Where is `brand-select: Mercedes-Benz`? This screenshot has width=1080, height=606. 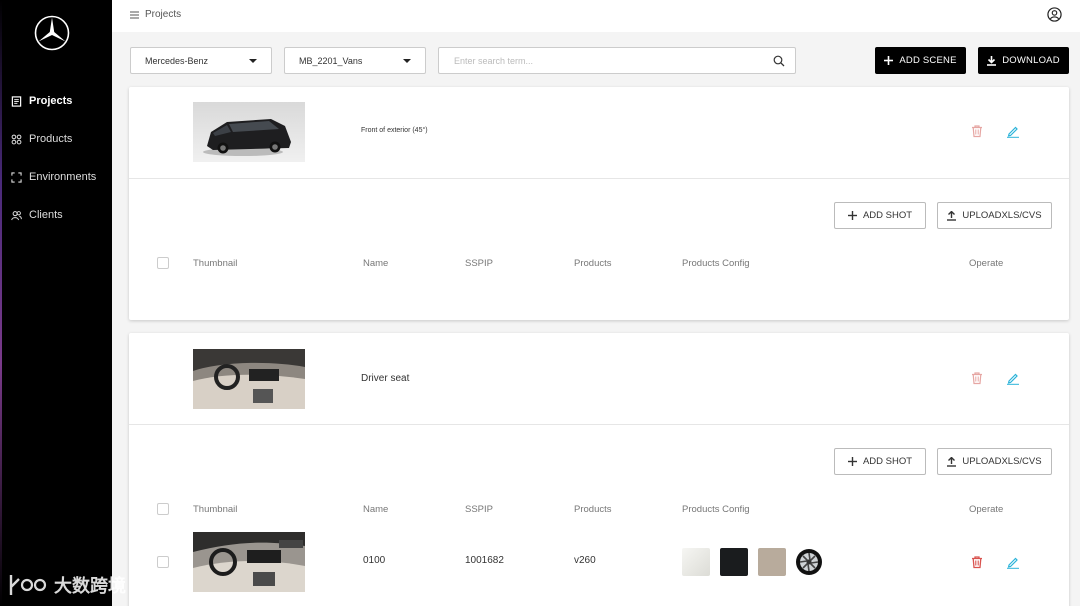 brand-select: Mercedes-Benz is located at coordinates (201, 60).